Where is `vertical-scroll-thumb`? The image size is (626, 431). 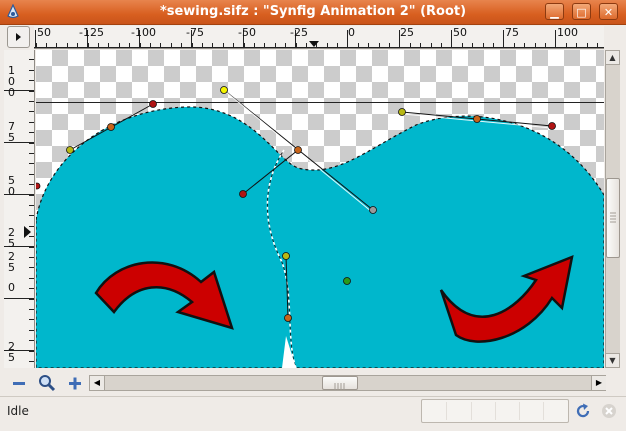
vertical-scroll-thumb is located at coordinates (613, 218).